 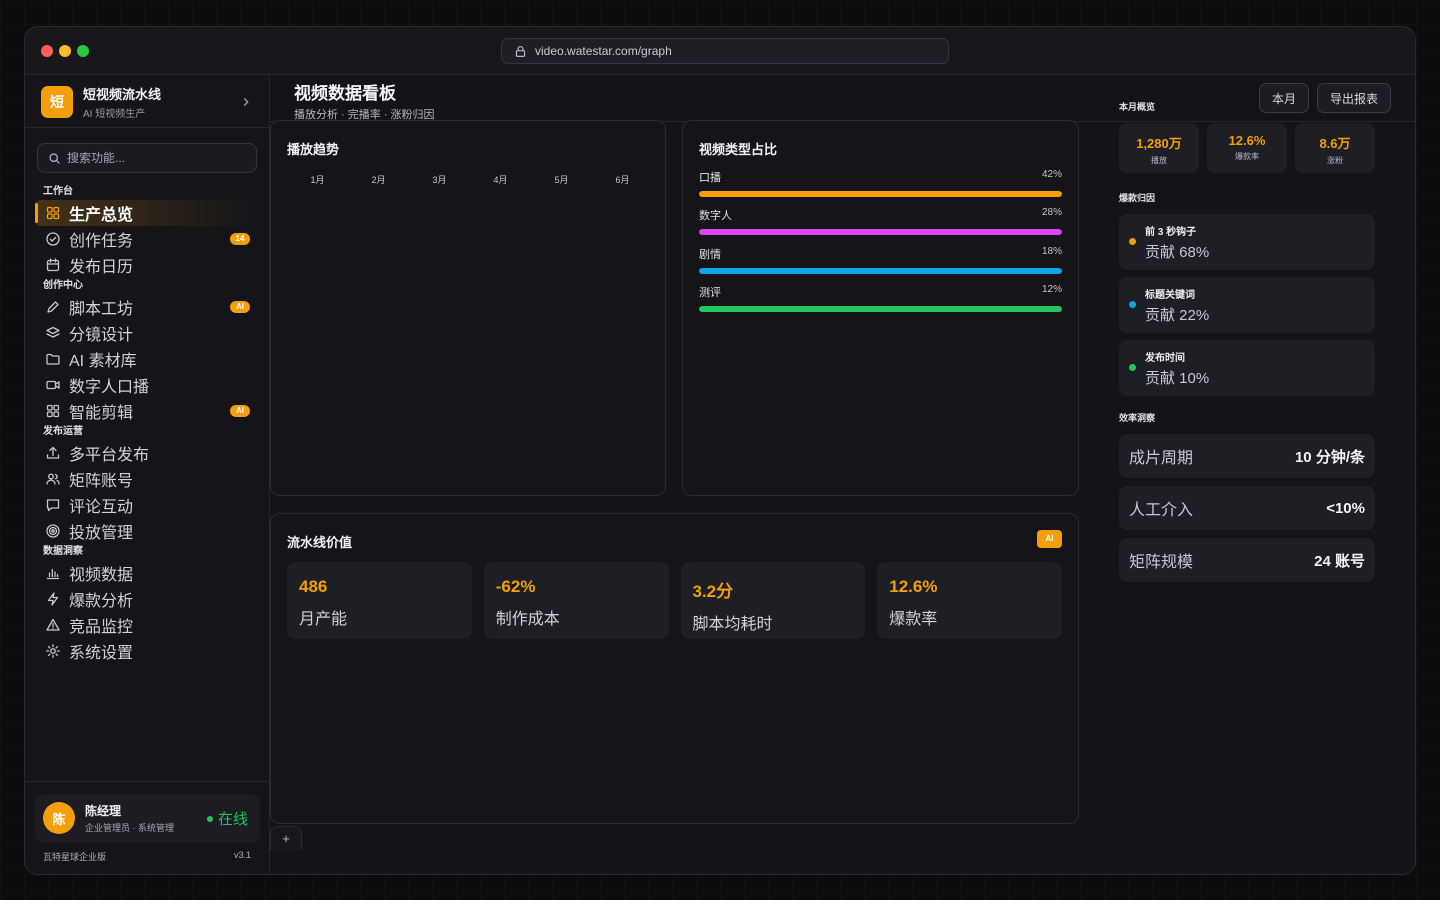 What do you see at coordinates (103, 361) in the screenshot?
I see `sidebar-item-label: AI 素材库` at bounding box center [103, 361].